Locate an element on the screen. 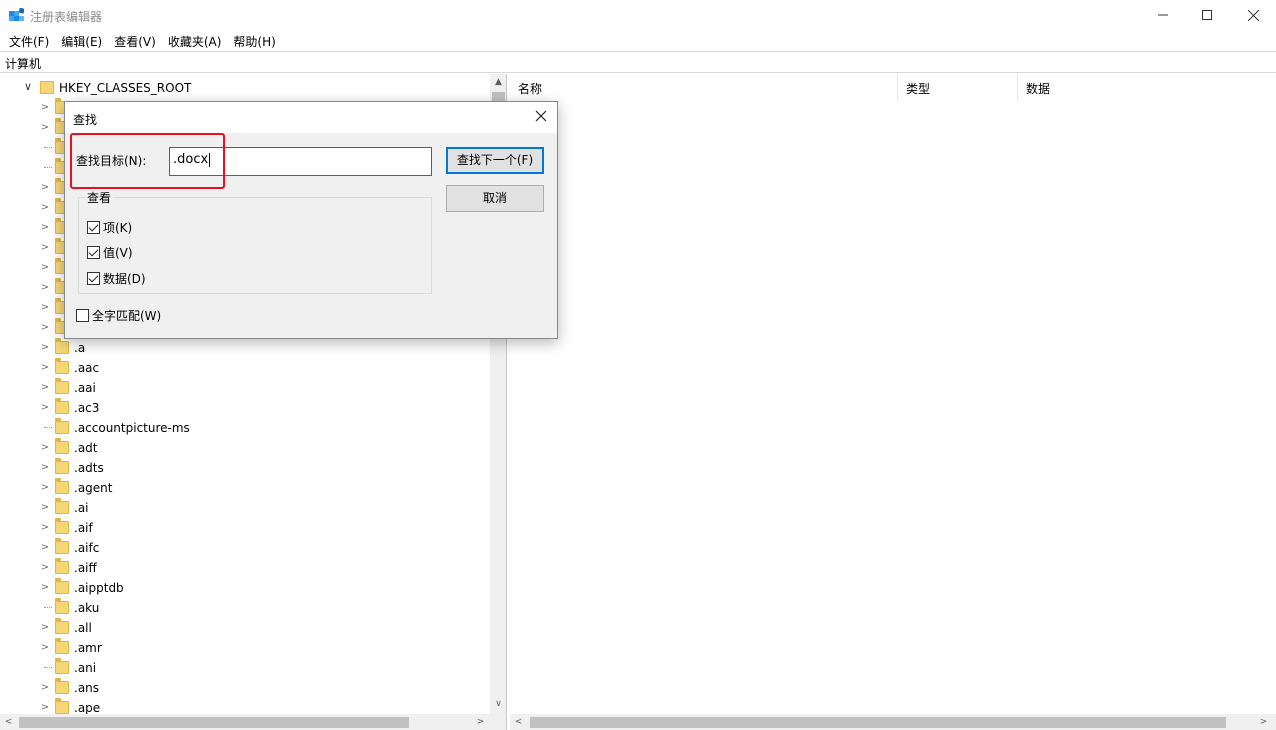 This screenshot has height=730, width=1276. tree-item-label: .ani is located at coordinates (85, 668).